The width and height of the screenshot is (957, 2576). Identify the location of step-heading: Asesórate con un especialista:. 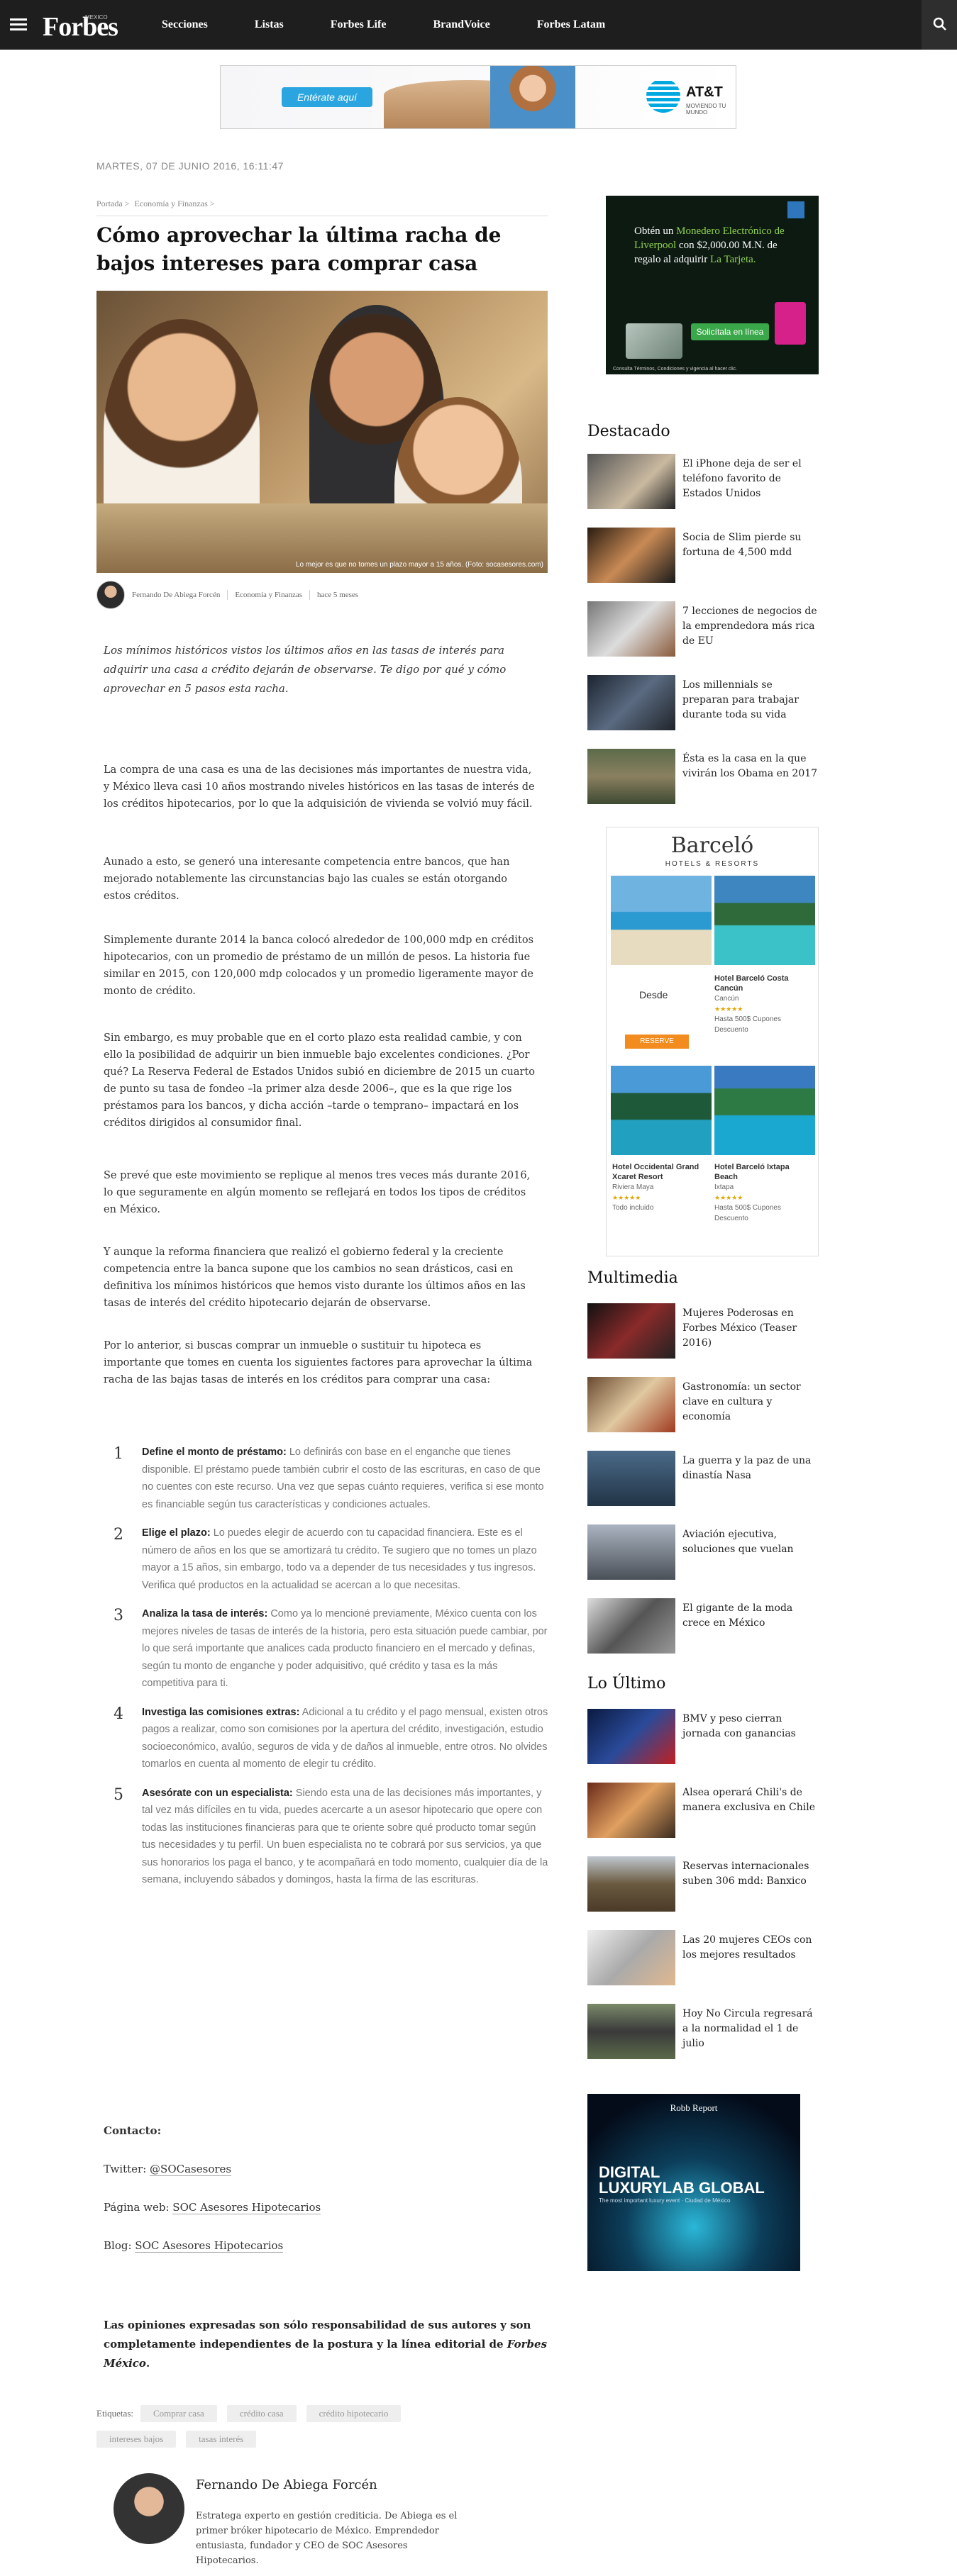
(217, 1793).